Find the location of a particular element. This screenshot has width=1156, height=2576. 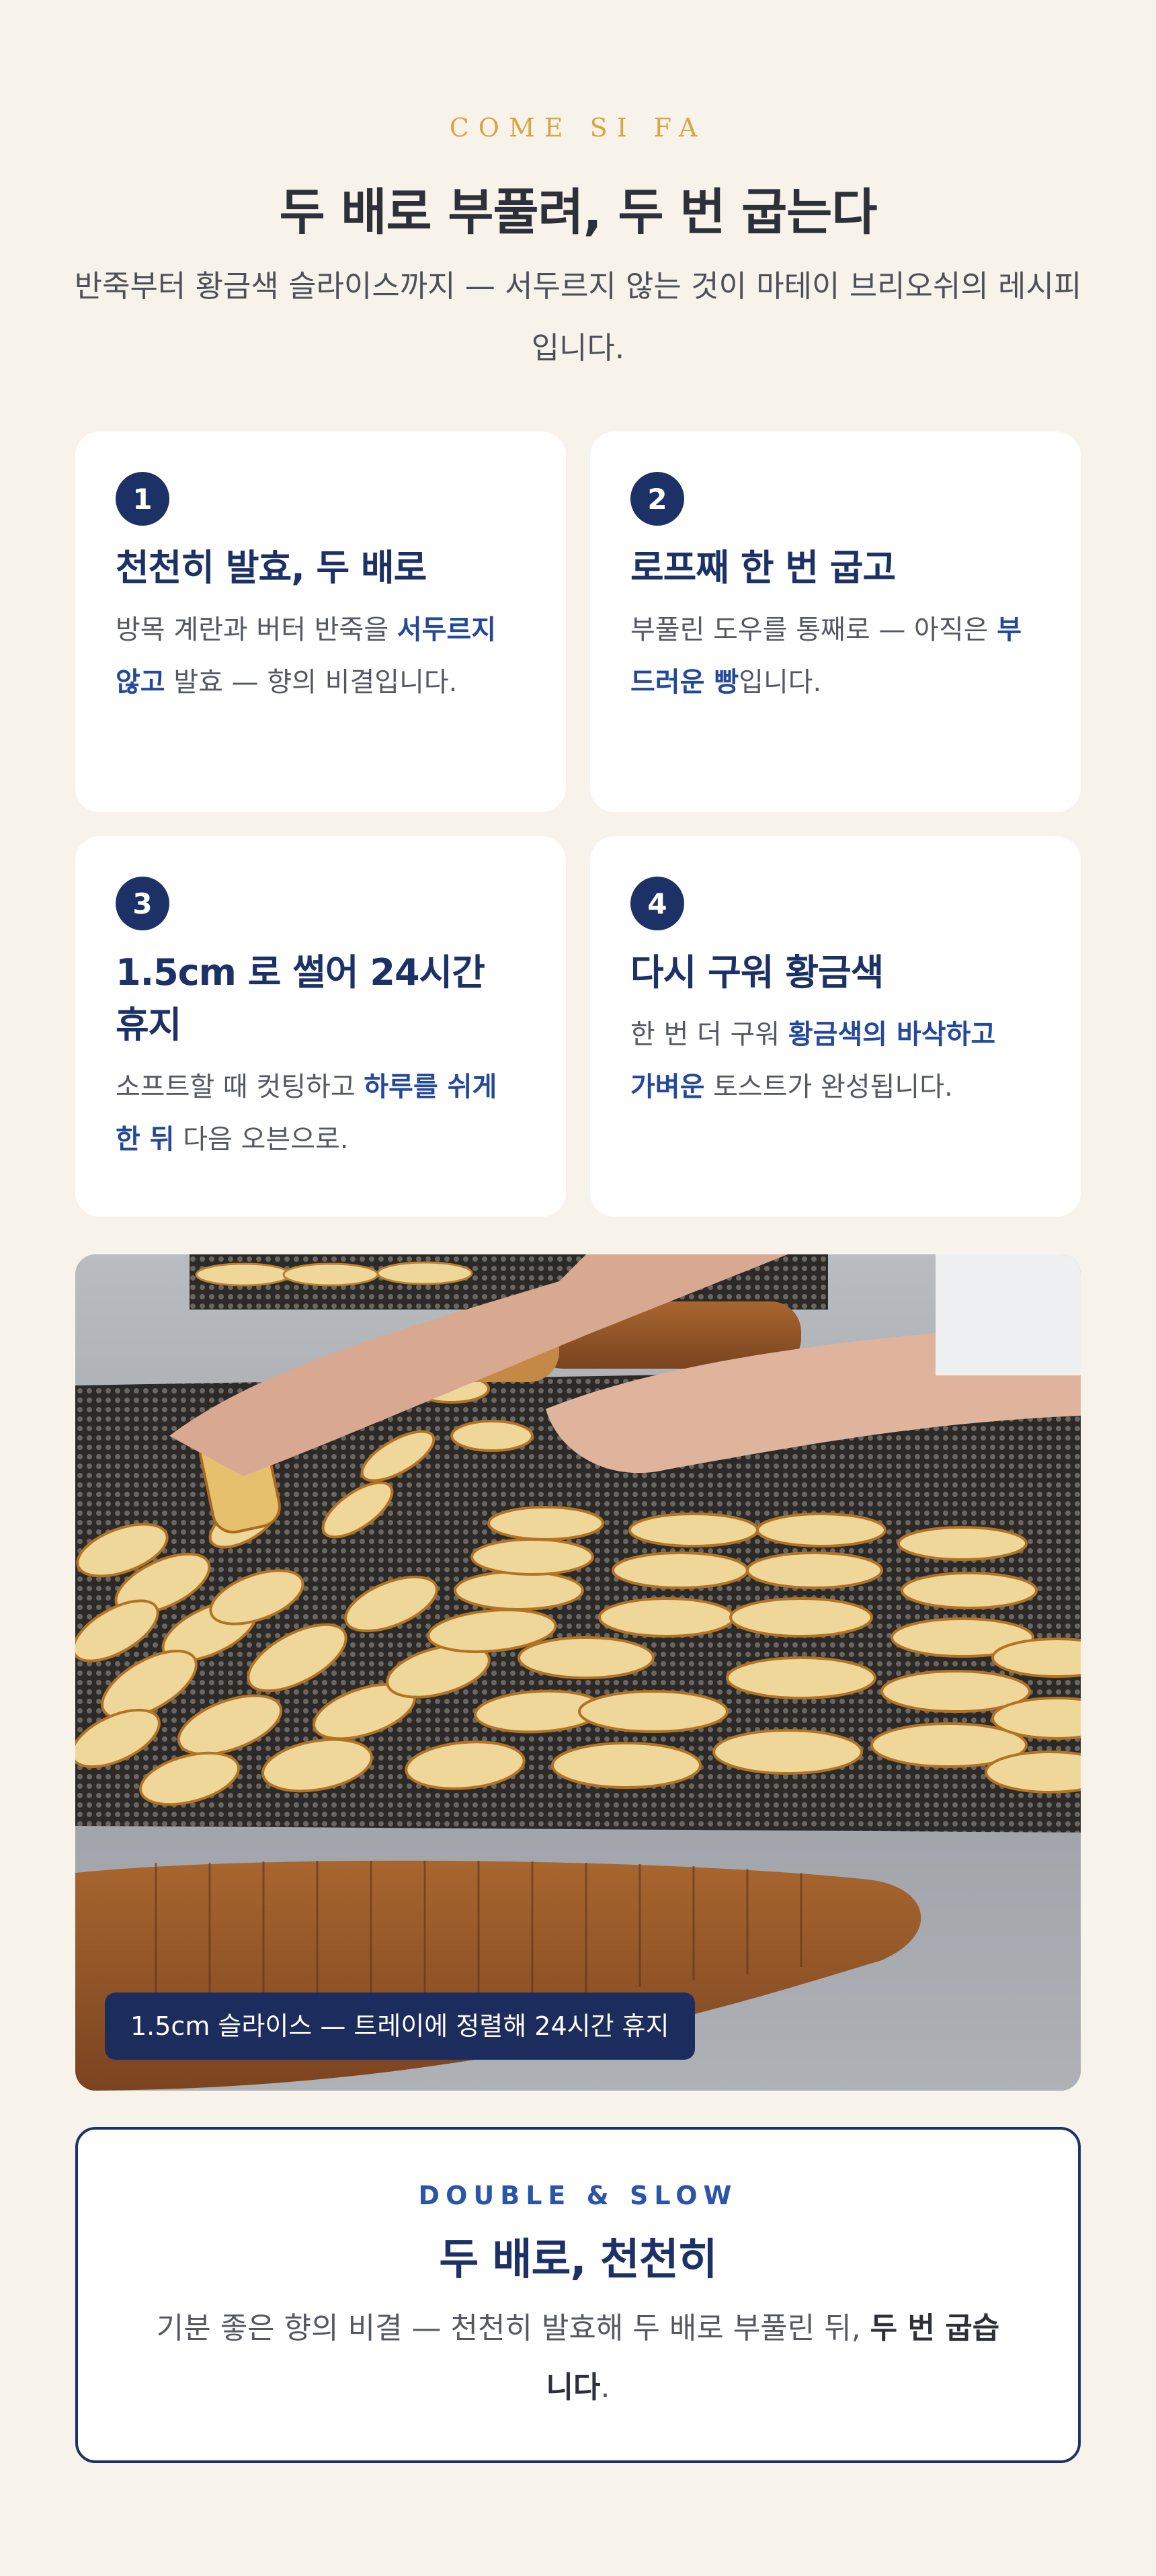

section-eyebrow: COME SI FA is located at coordinates (578, 128).